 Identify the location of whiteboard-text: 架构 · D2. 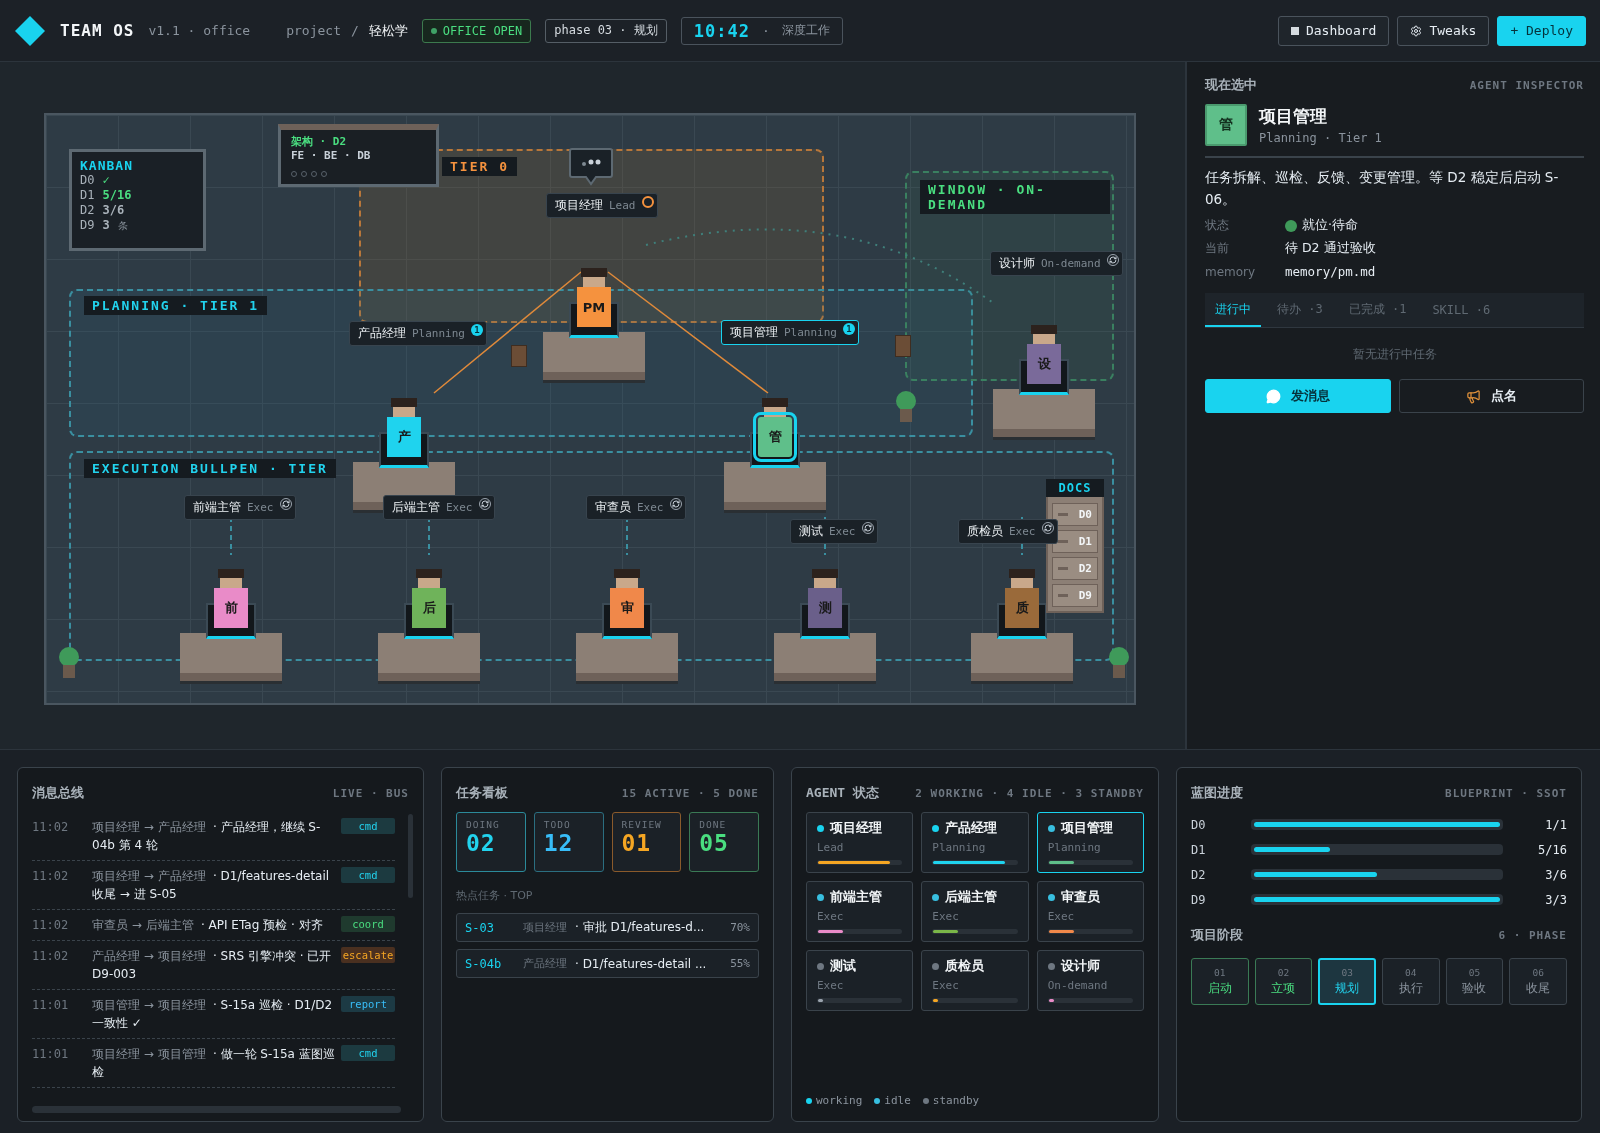
(319, 142).